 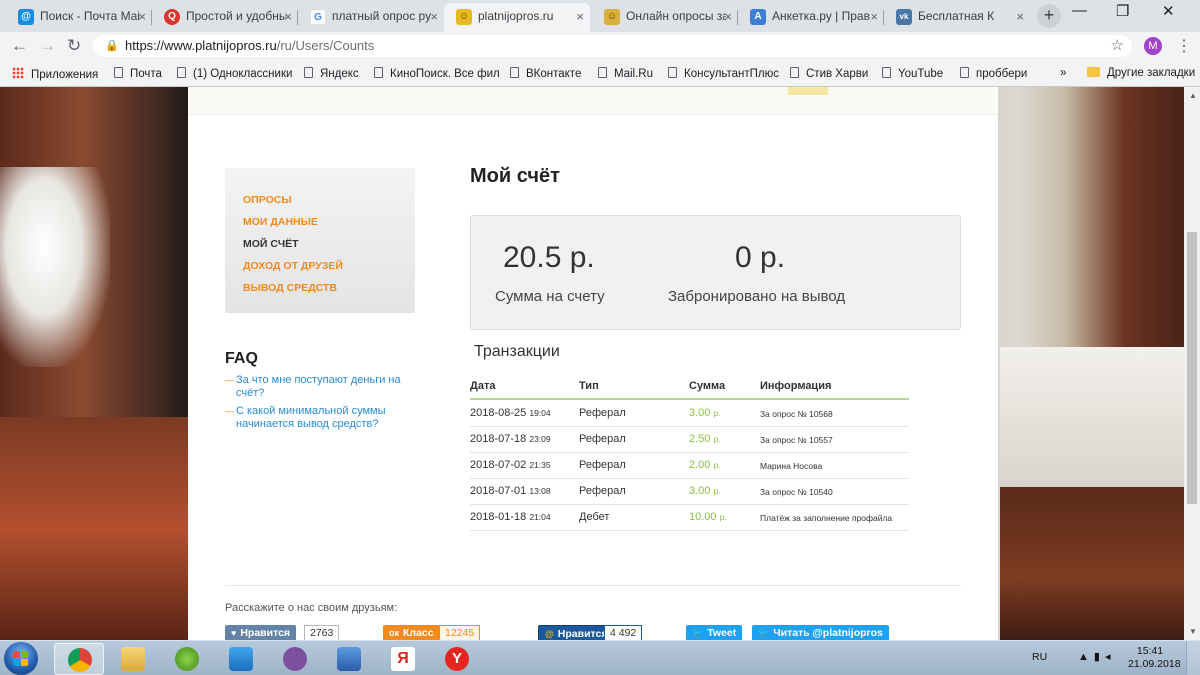 What do you see at coordinates (1192, 368) in the screenshot?
I see `scrollbar-thumb` at bounding box center [1192, 368].